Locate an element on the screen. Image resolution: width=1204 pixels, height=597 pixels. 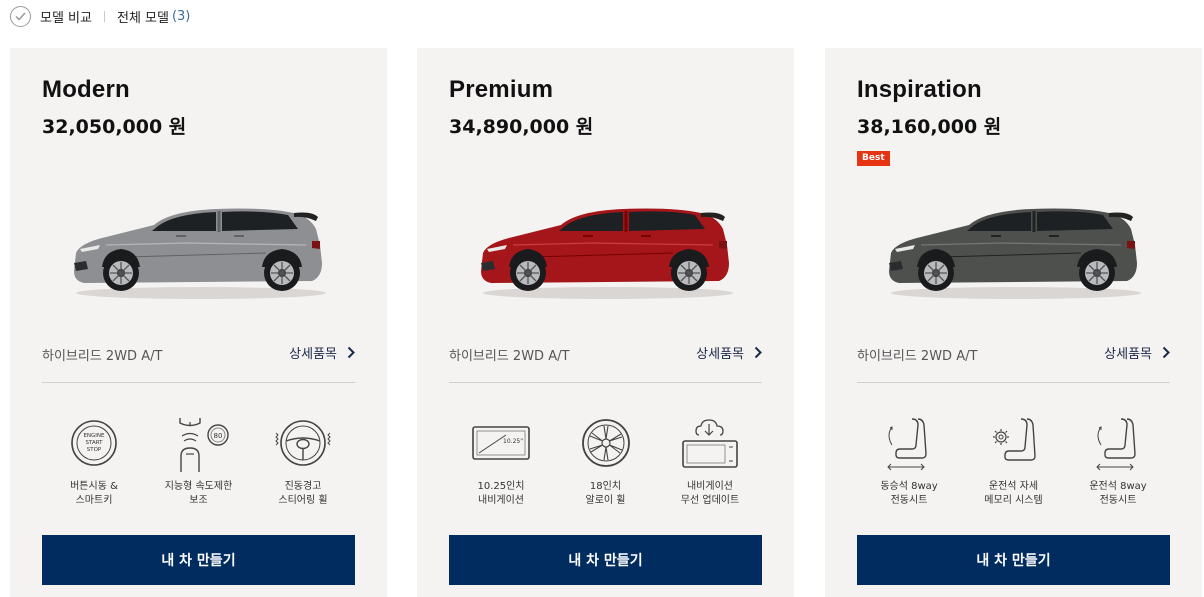
feature-label: 운전석 8way 전동시트 is located at coordinates (1118, 493).